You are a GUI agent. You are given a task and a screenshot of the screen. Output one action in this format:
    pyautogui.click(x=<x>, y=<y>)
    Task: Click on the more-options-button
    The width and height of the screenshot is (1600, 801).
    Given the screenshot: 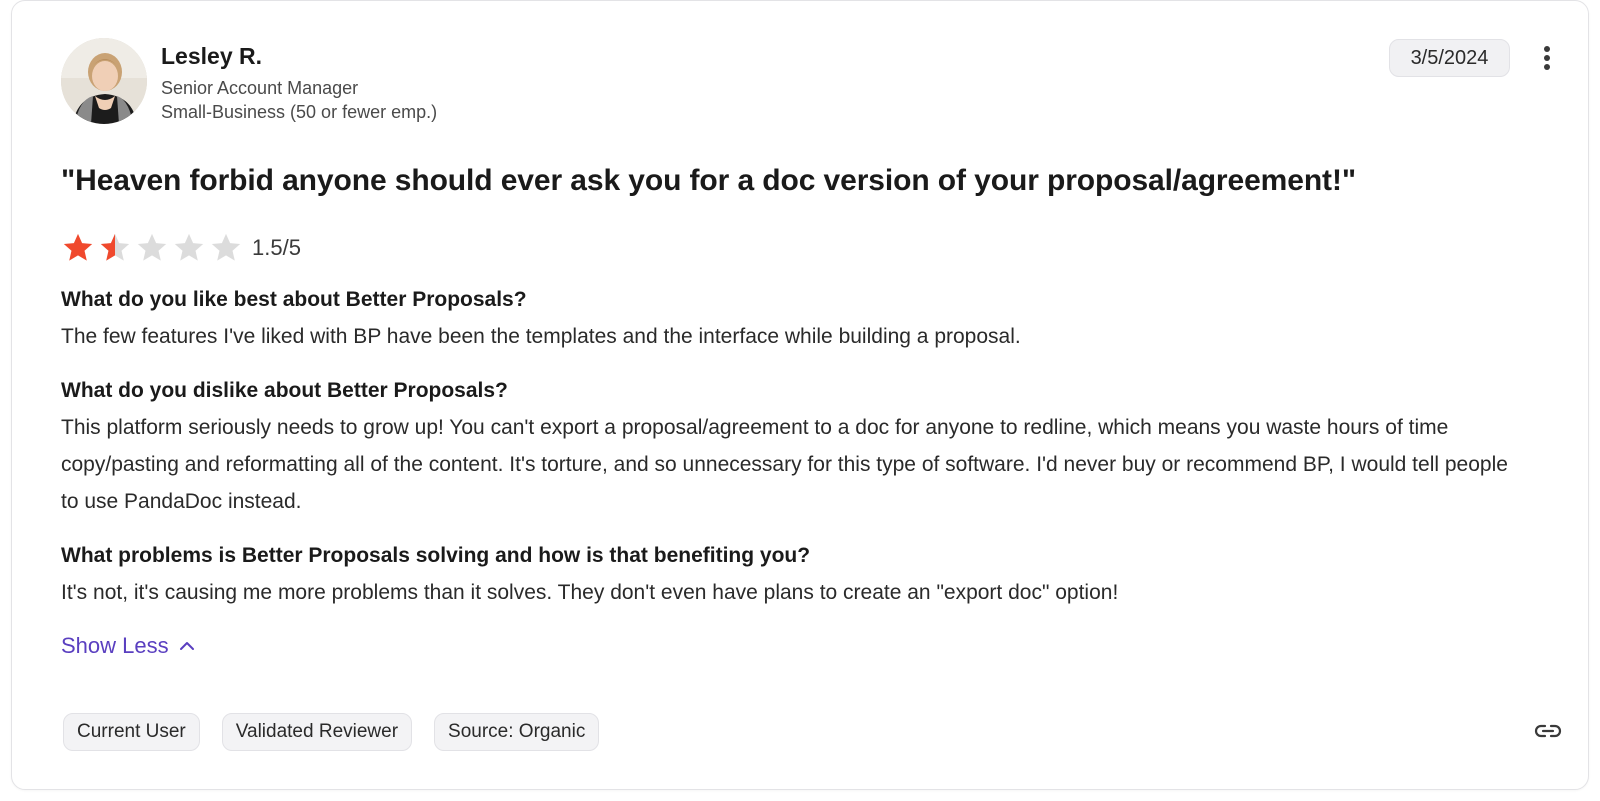 What is the action you would take?
    pyautogui.click(x=1547, y=58)
    